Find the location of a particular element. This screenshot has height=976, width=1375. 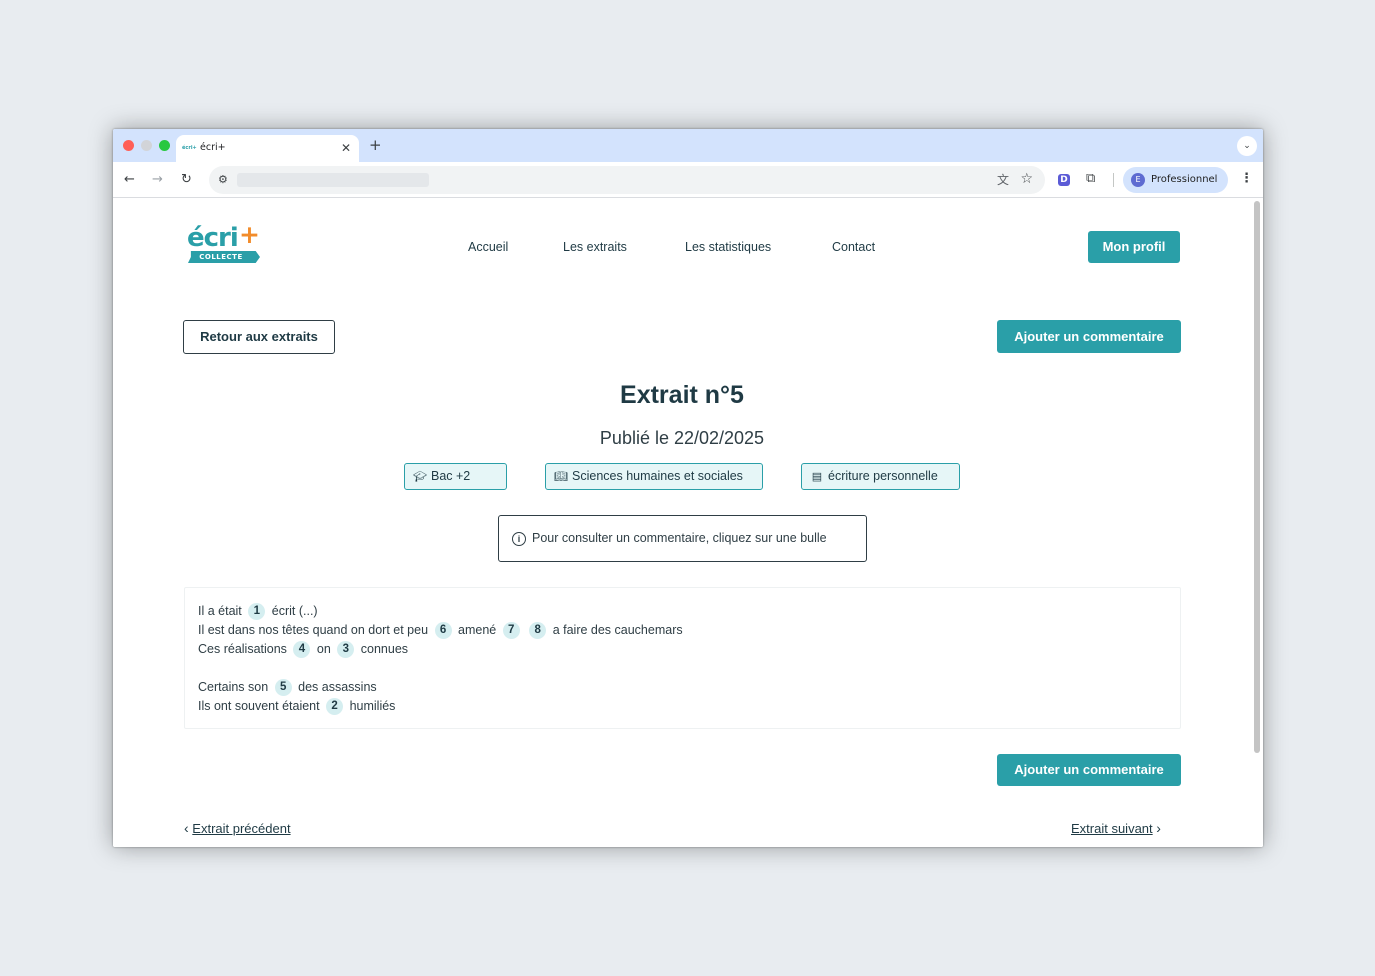

address-bar: ⚙ 文 ☆ is located at coordinates (627, 180).